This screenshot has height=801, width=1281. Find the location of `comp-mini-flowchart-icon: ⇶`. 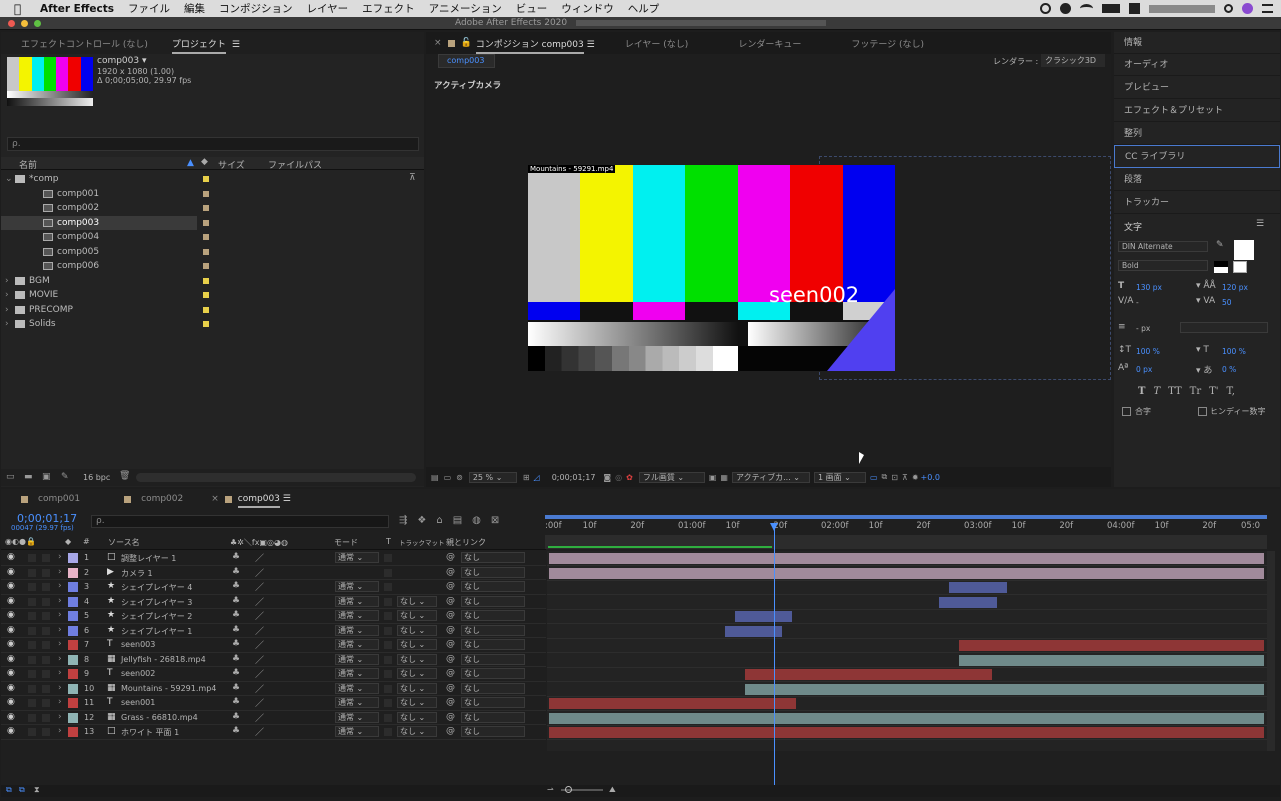

comp-mini-flowchart-icon: ⇶ is located at coordinates (403, 520).